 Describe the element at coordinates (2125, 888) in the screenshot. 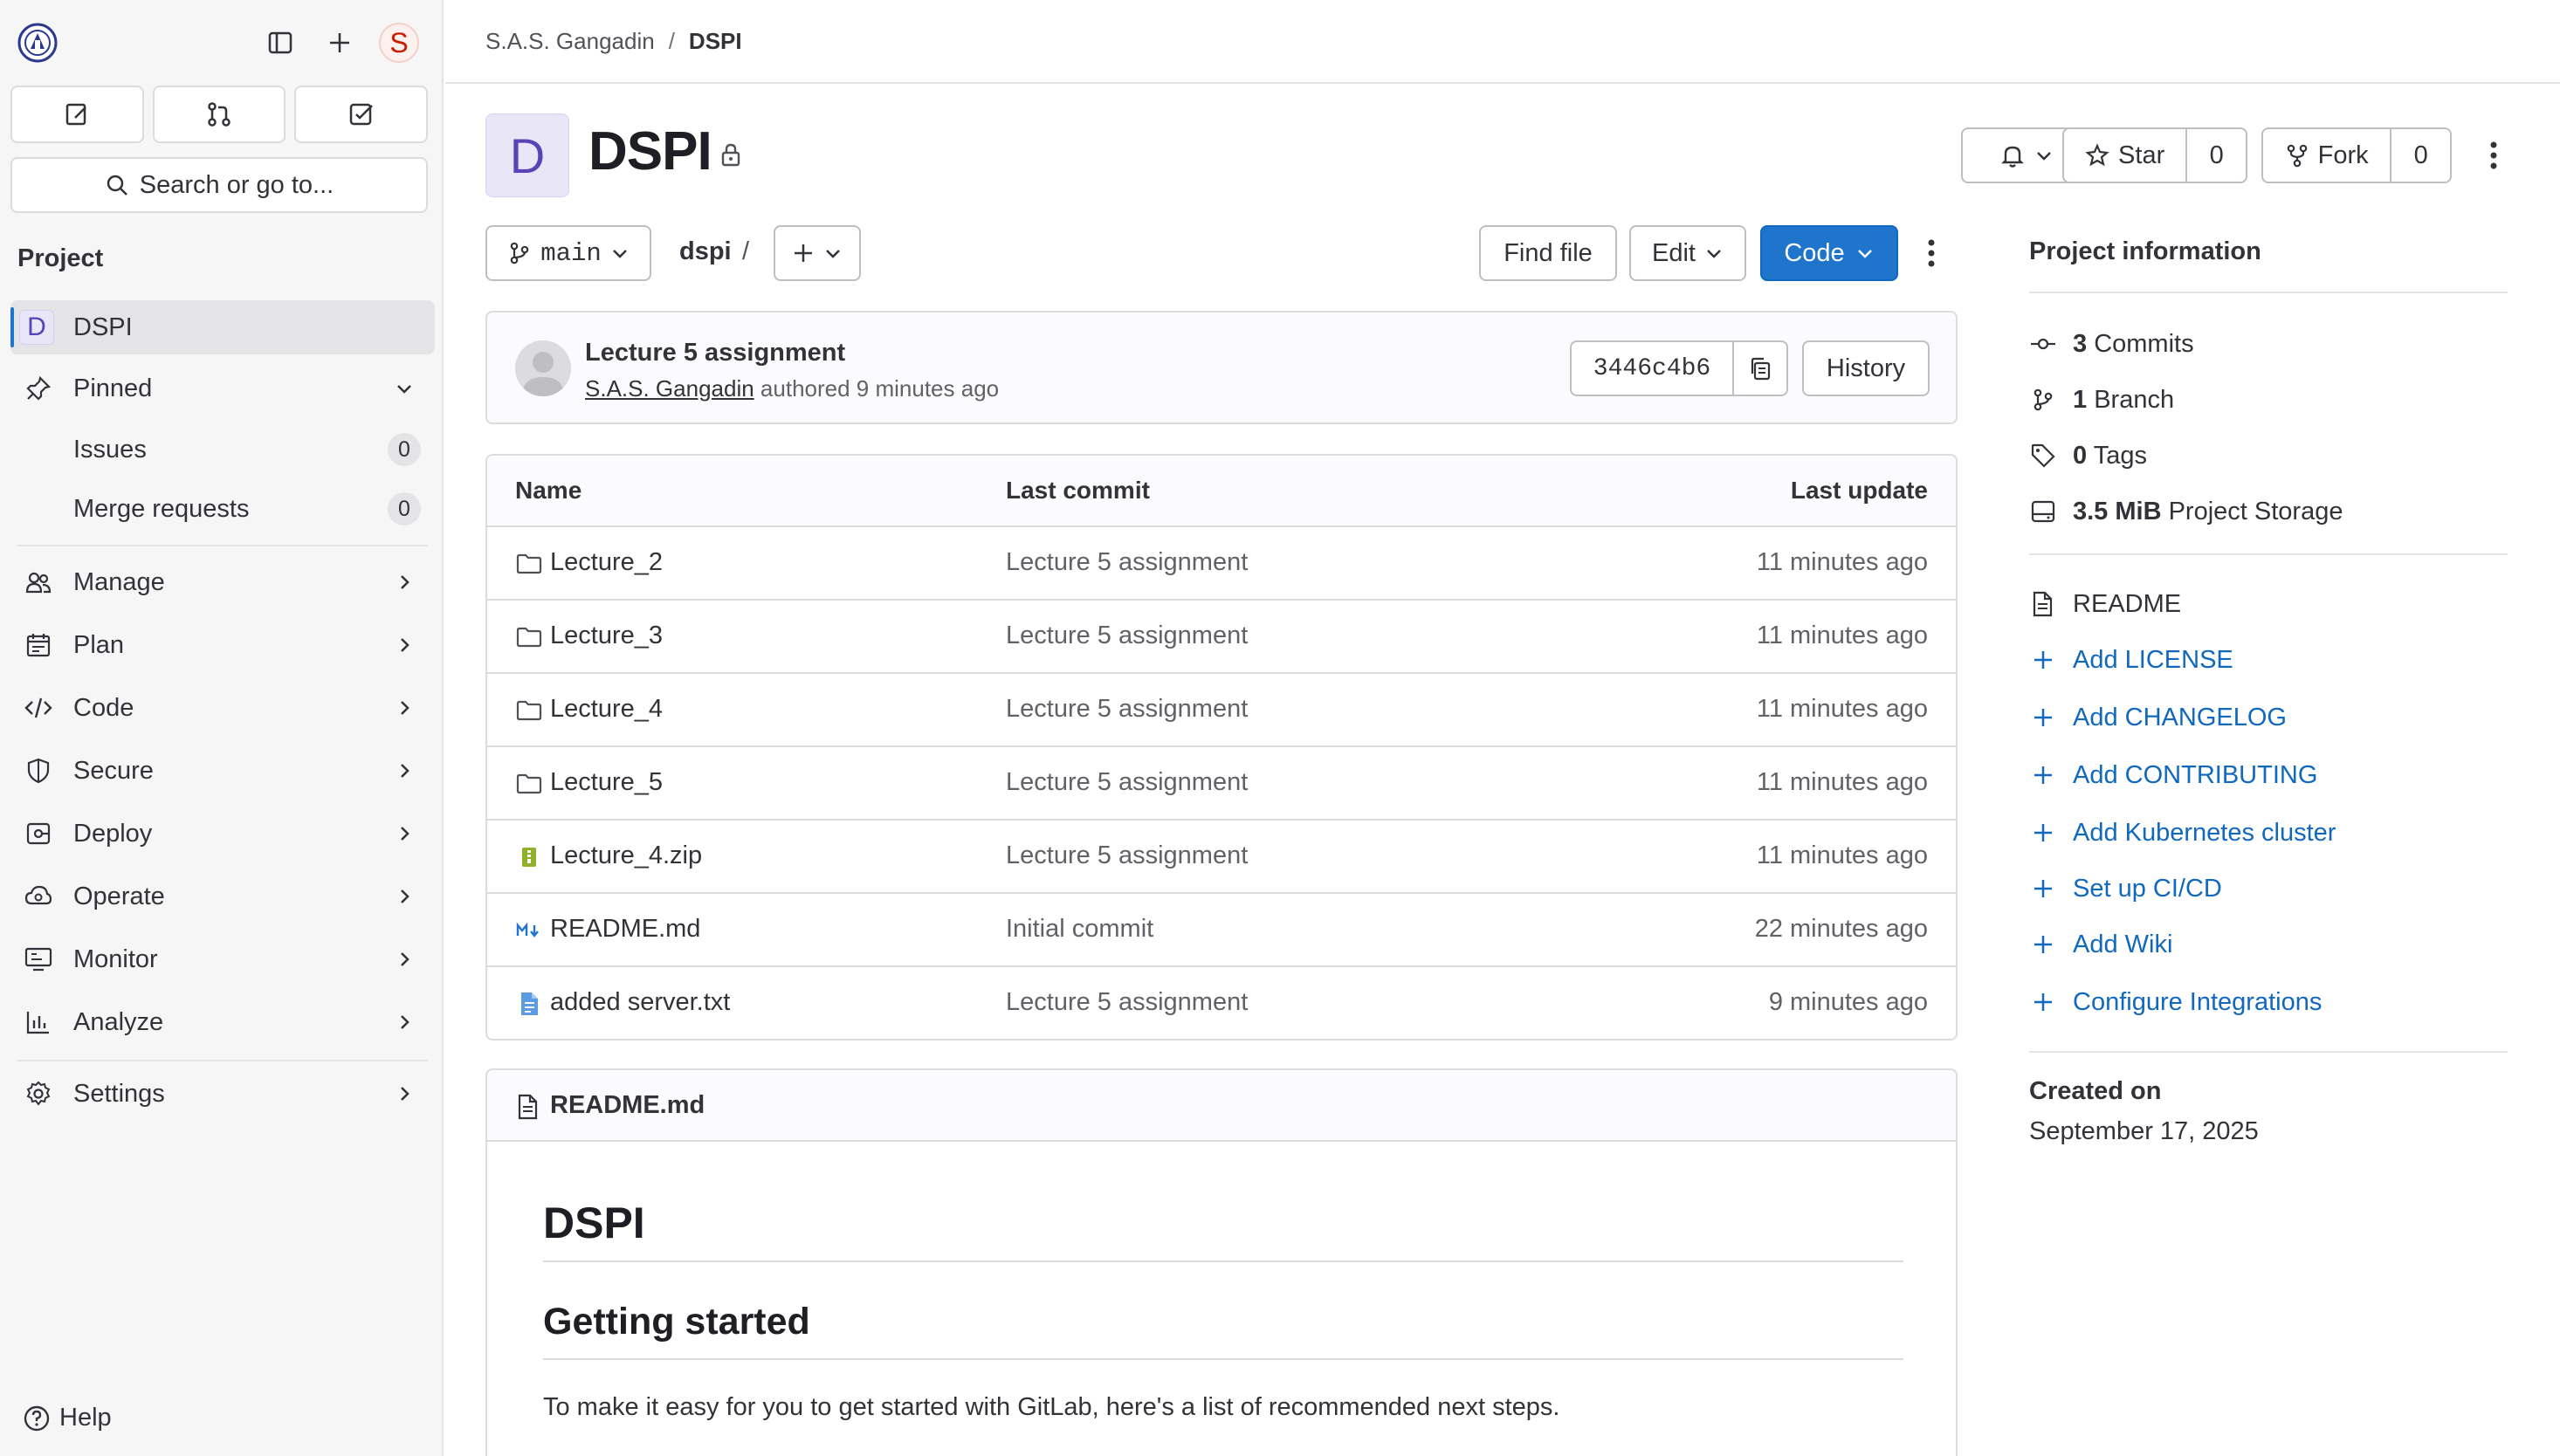

I see `setup-ci-cd-link: Set up CI/CD` at that location.